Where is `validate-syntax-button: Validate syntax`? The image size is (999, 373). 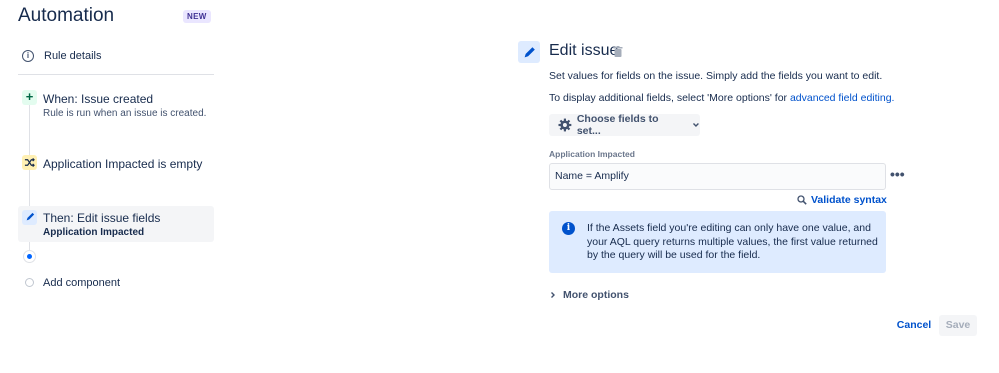 validate-syntax-button: Validate syntax is located at coordinates (842, 200).